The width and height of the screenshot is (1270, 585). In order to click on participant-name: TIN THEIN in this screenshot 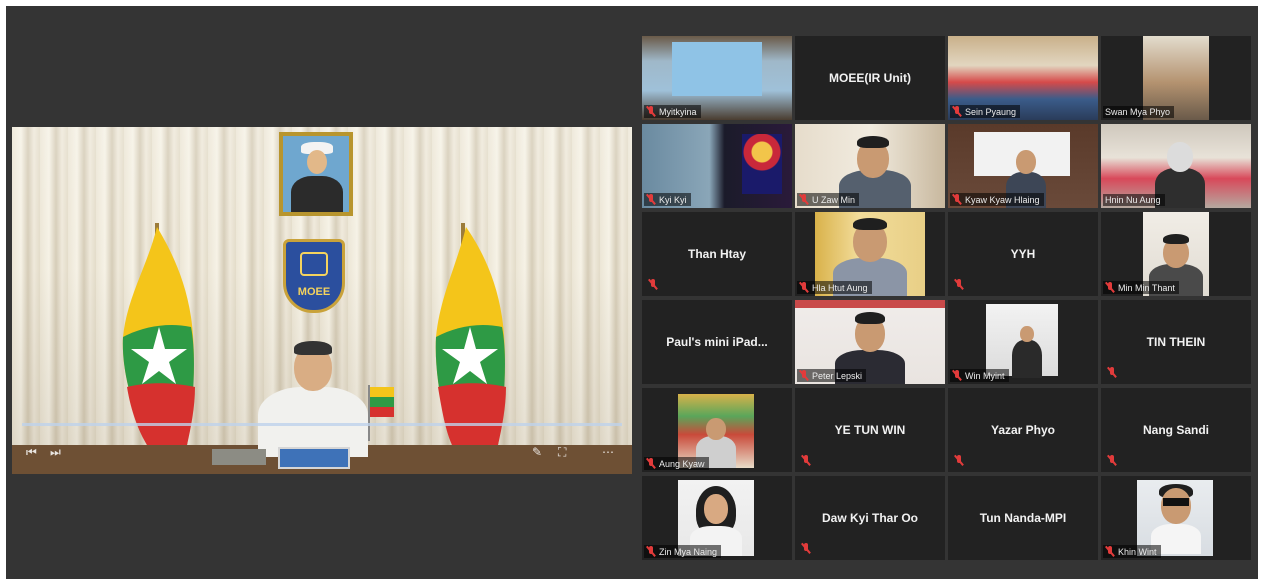, I will do `click(1176, 342)`.